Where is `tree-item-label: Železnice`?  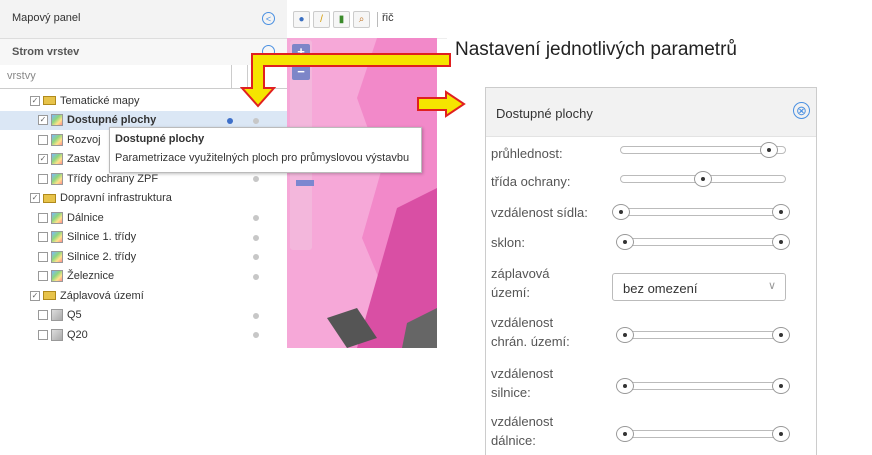
tree-item-label: Železnice is located at coordinates (91, 276).